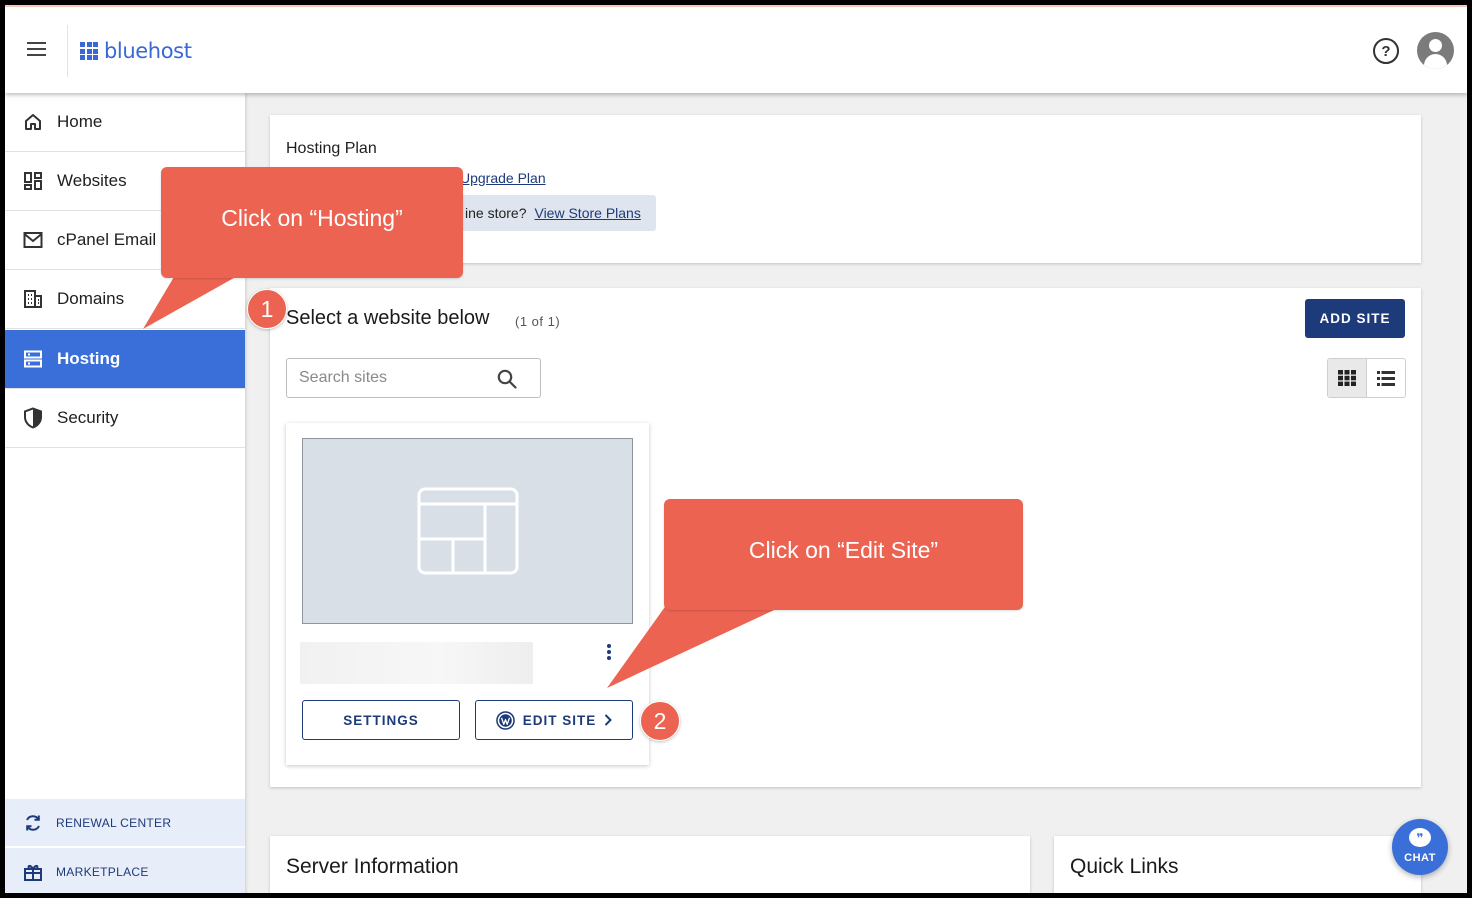  I want to click on view-toggle, so click(1366, 378).